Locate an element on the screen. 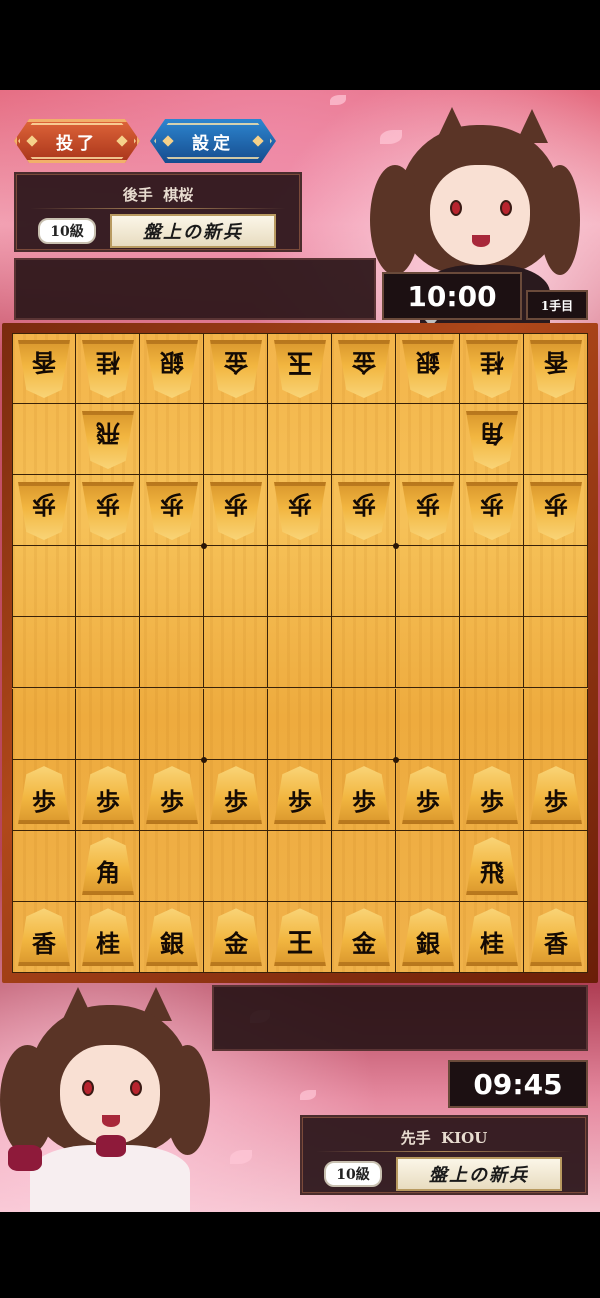 Image resolution: width=600 pixels, height=1298 pixels. piece-label: 王 is located at coordinates (299, 943).